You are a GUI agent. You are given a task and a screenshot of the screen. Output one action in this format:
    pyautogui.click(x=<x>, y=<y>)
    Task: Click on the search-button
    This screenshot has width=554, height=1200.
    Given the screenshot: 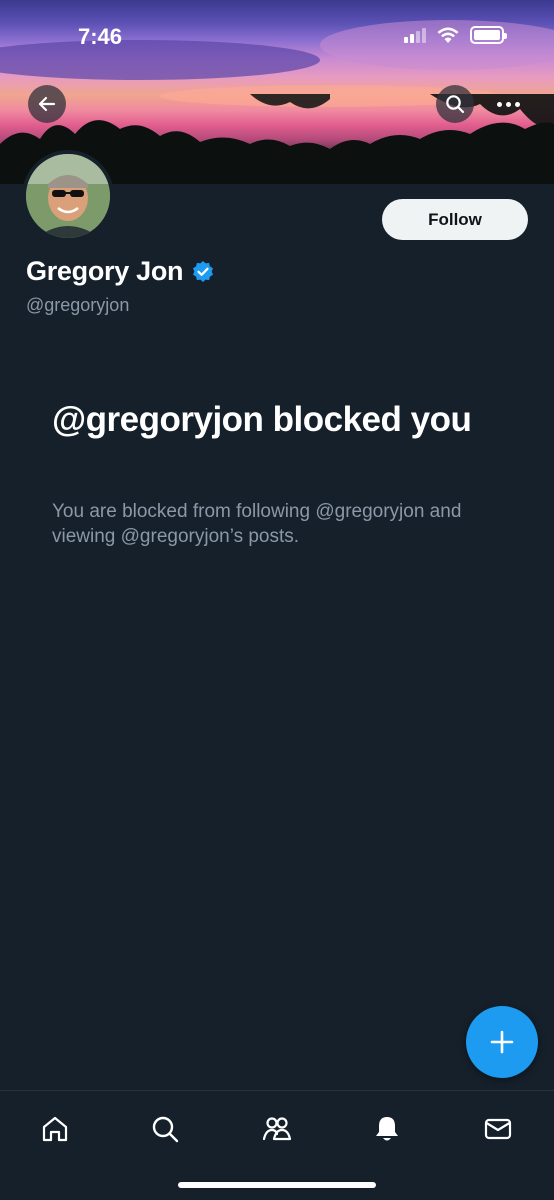 What is the action you would take?
    pyautogui.click(x=455, y=104)
    